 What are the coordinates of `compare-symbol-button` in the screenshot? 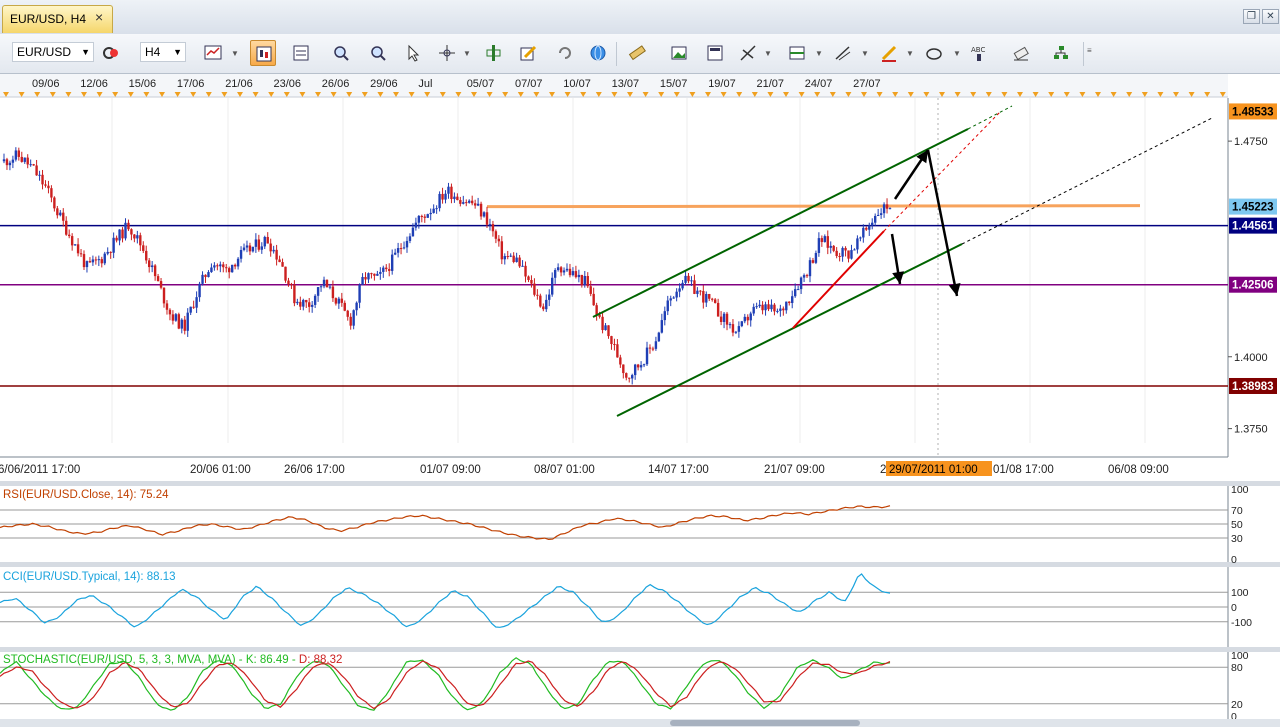 It's located at (111, 53).